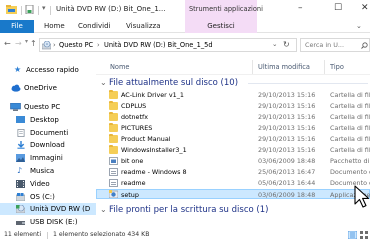  I want to click on breadcrumb-this-pc: Questo PC, so click(76, 45).